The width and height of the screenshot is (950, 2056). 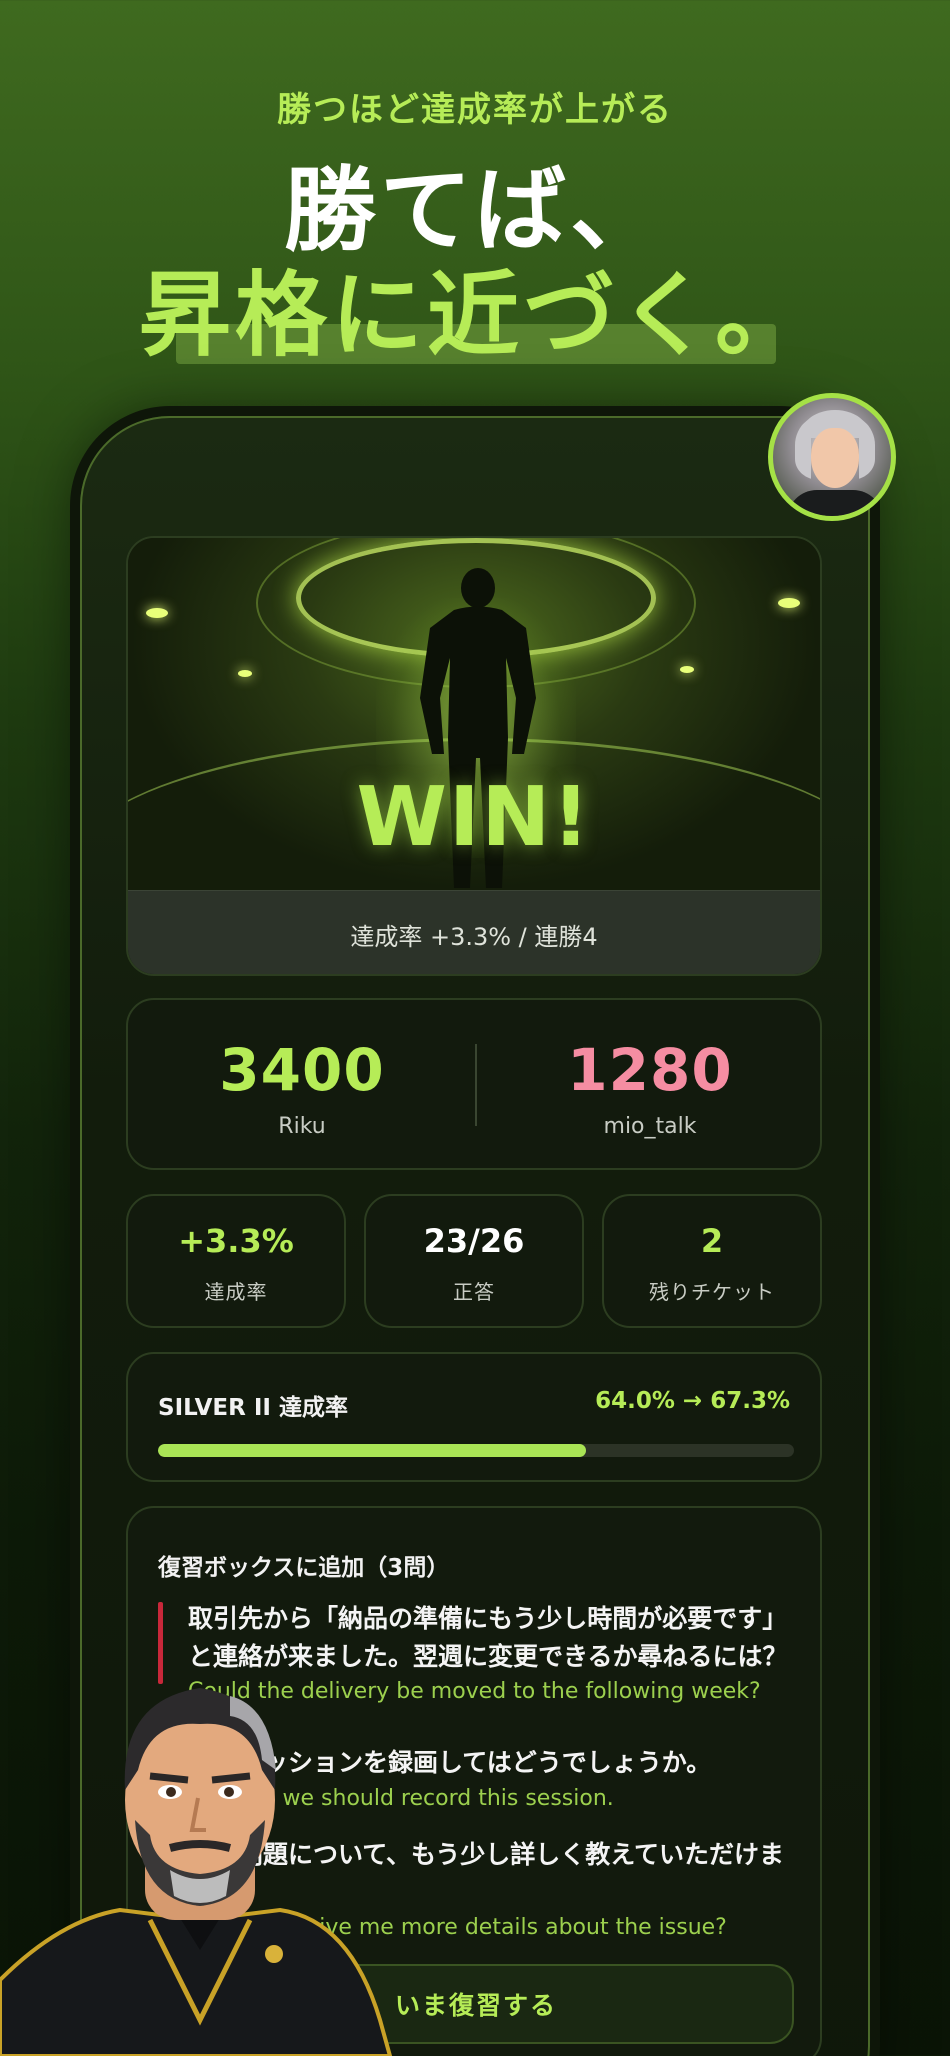 I want to click on scoreboard-card: 3400 Riku 1280 mio_talk, so click(x=474, y=1084).